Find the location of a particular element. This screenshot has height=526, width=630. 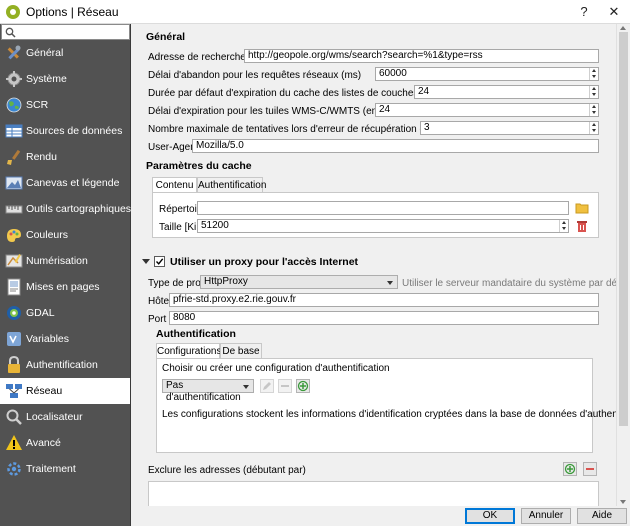

search-icon is located at coordinates (10, 32).